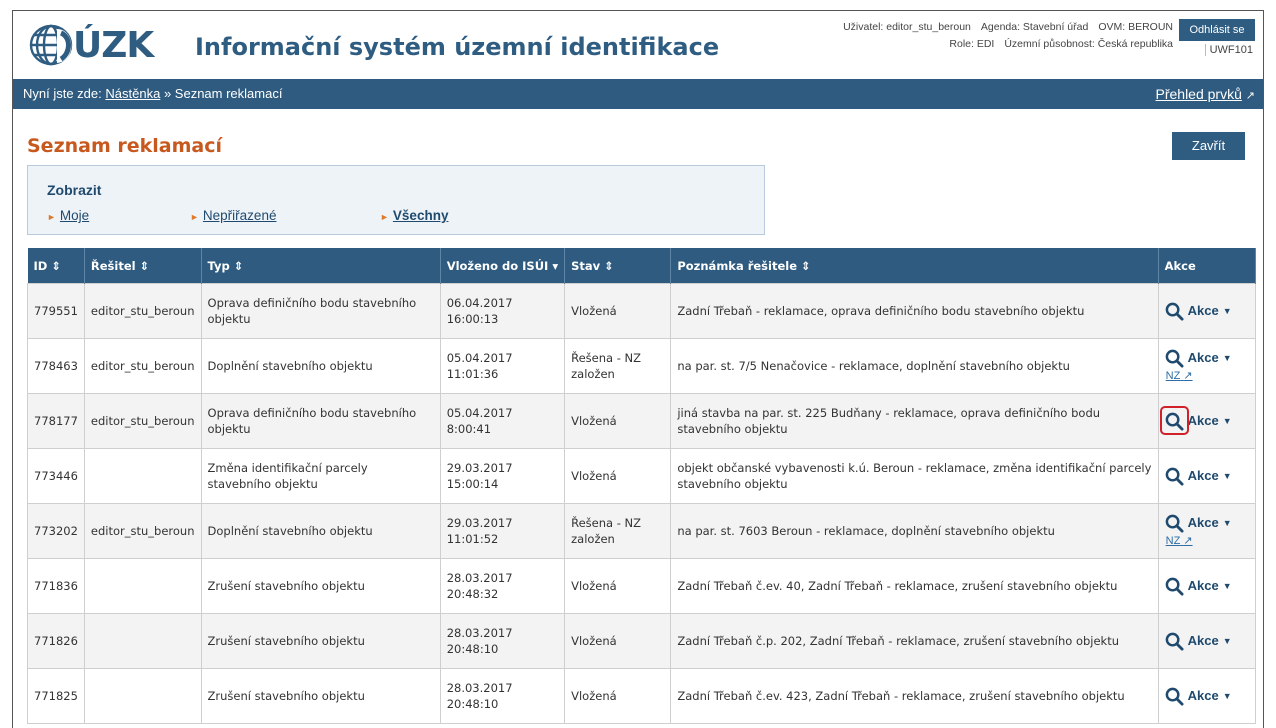 The height and width of the screenshot is (728, 1276). I want to click on overview-link: Přehled prvků ↗, so click(1206, 95).